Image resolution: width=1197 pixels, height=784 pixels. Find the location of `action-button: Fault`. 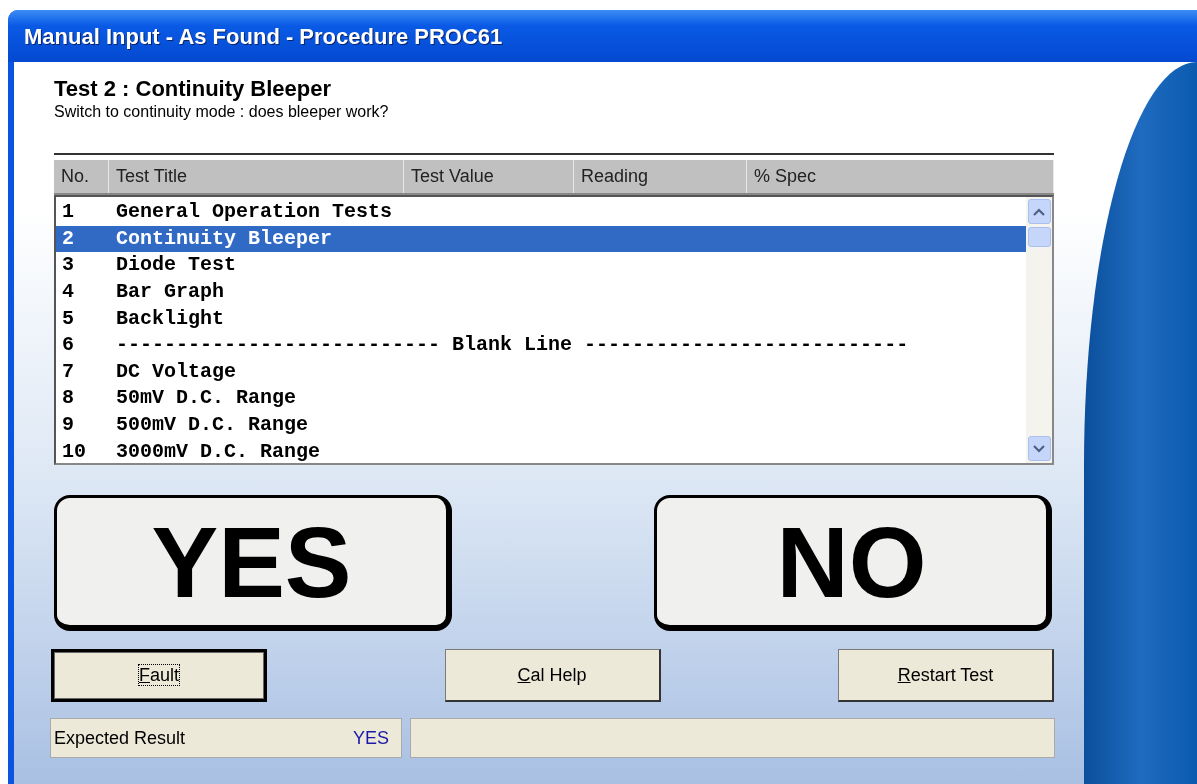

action-button: Fault is located at coordinates (159, 675).